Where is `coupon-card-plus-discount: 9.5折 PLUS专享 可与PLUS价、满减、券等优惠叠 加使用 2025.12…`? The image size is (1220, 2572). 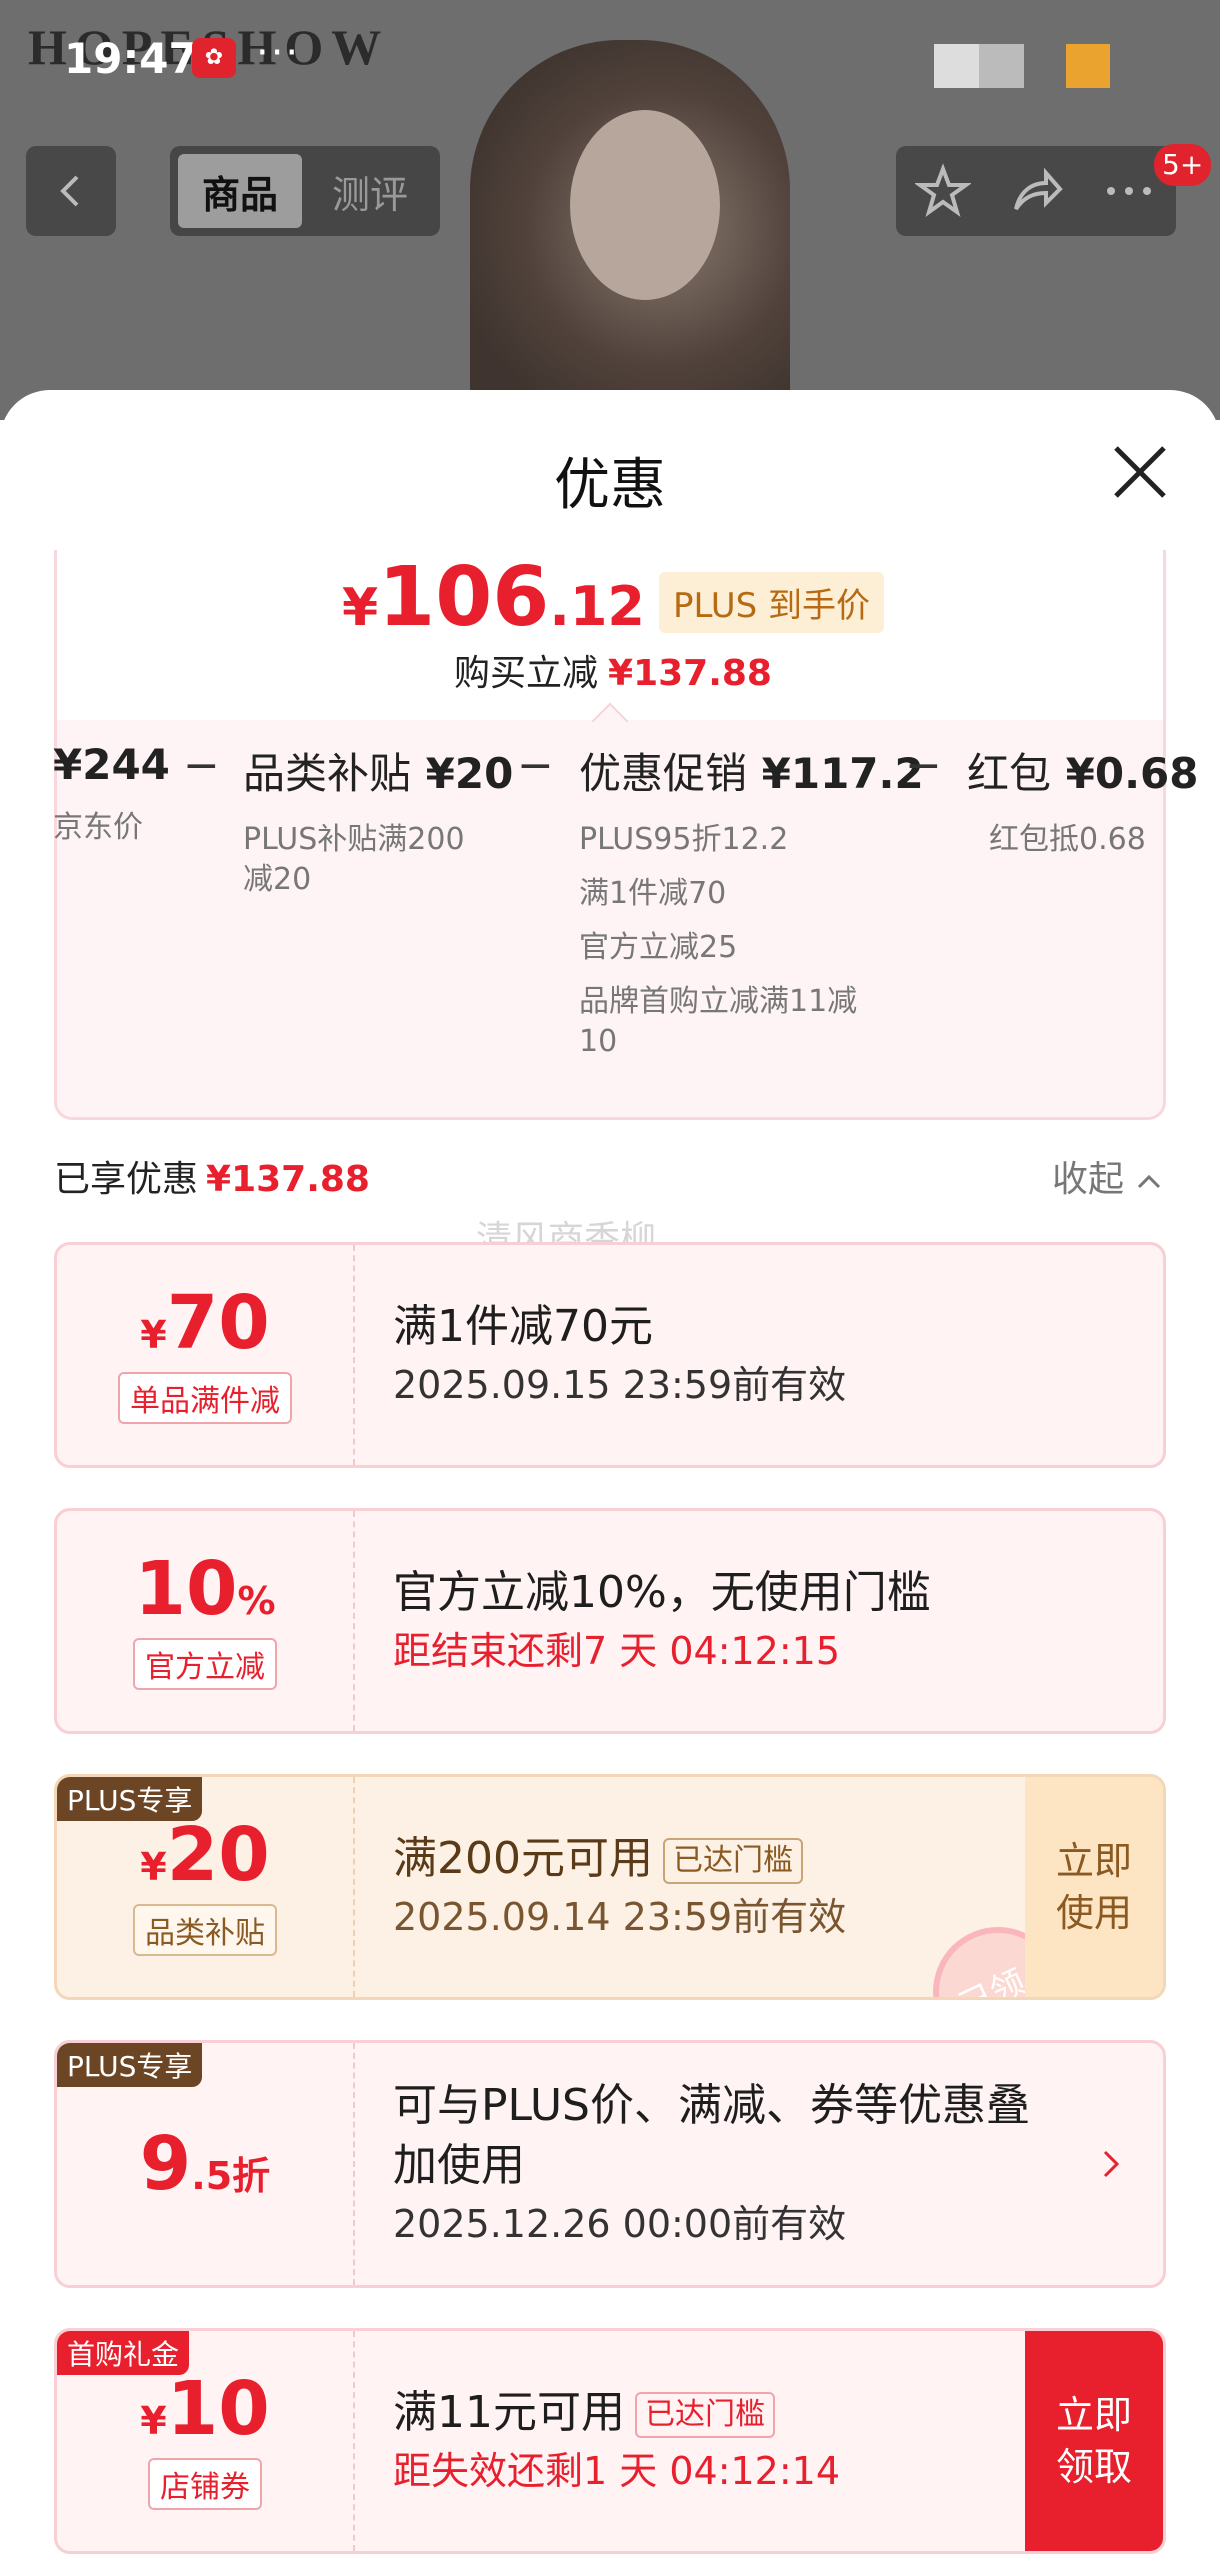
coupon-card-plus-discount: 9.5折 PLUS专享 可与PLUS价、满减、券等优惠叠 加使用 2025.12… is located at coordinates (610, 2164).